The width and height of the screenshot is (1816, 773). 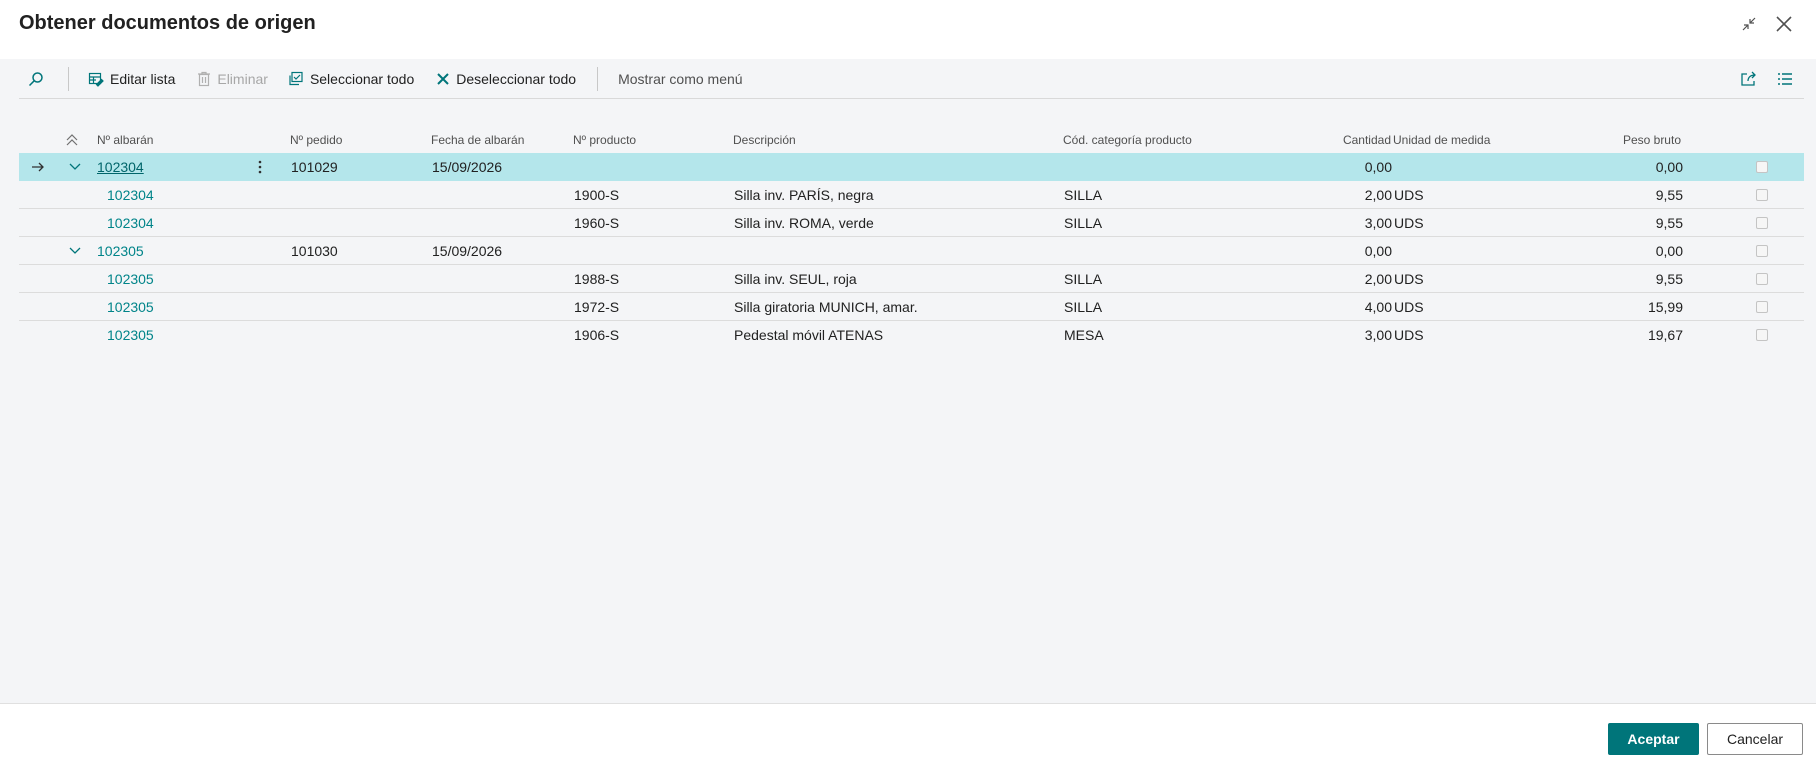 I want to click on col-uom: Unidad de medida, so click(x=1441, y=140).